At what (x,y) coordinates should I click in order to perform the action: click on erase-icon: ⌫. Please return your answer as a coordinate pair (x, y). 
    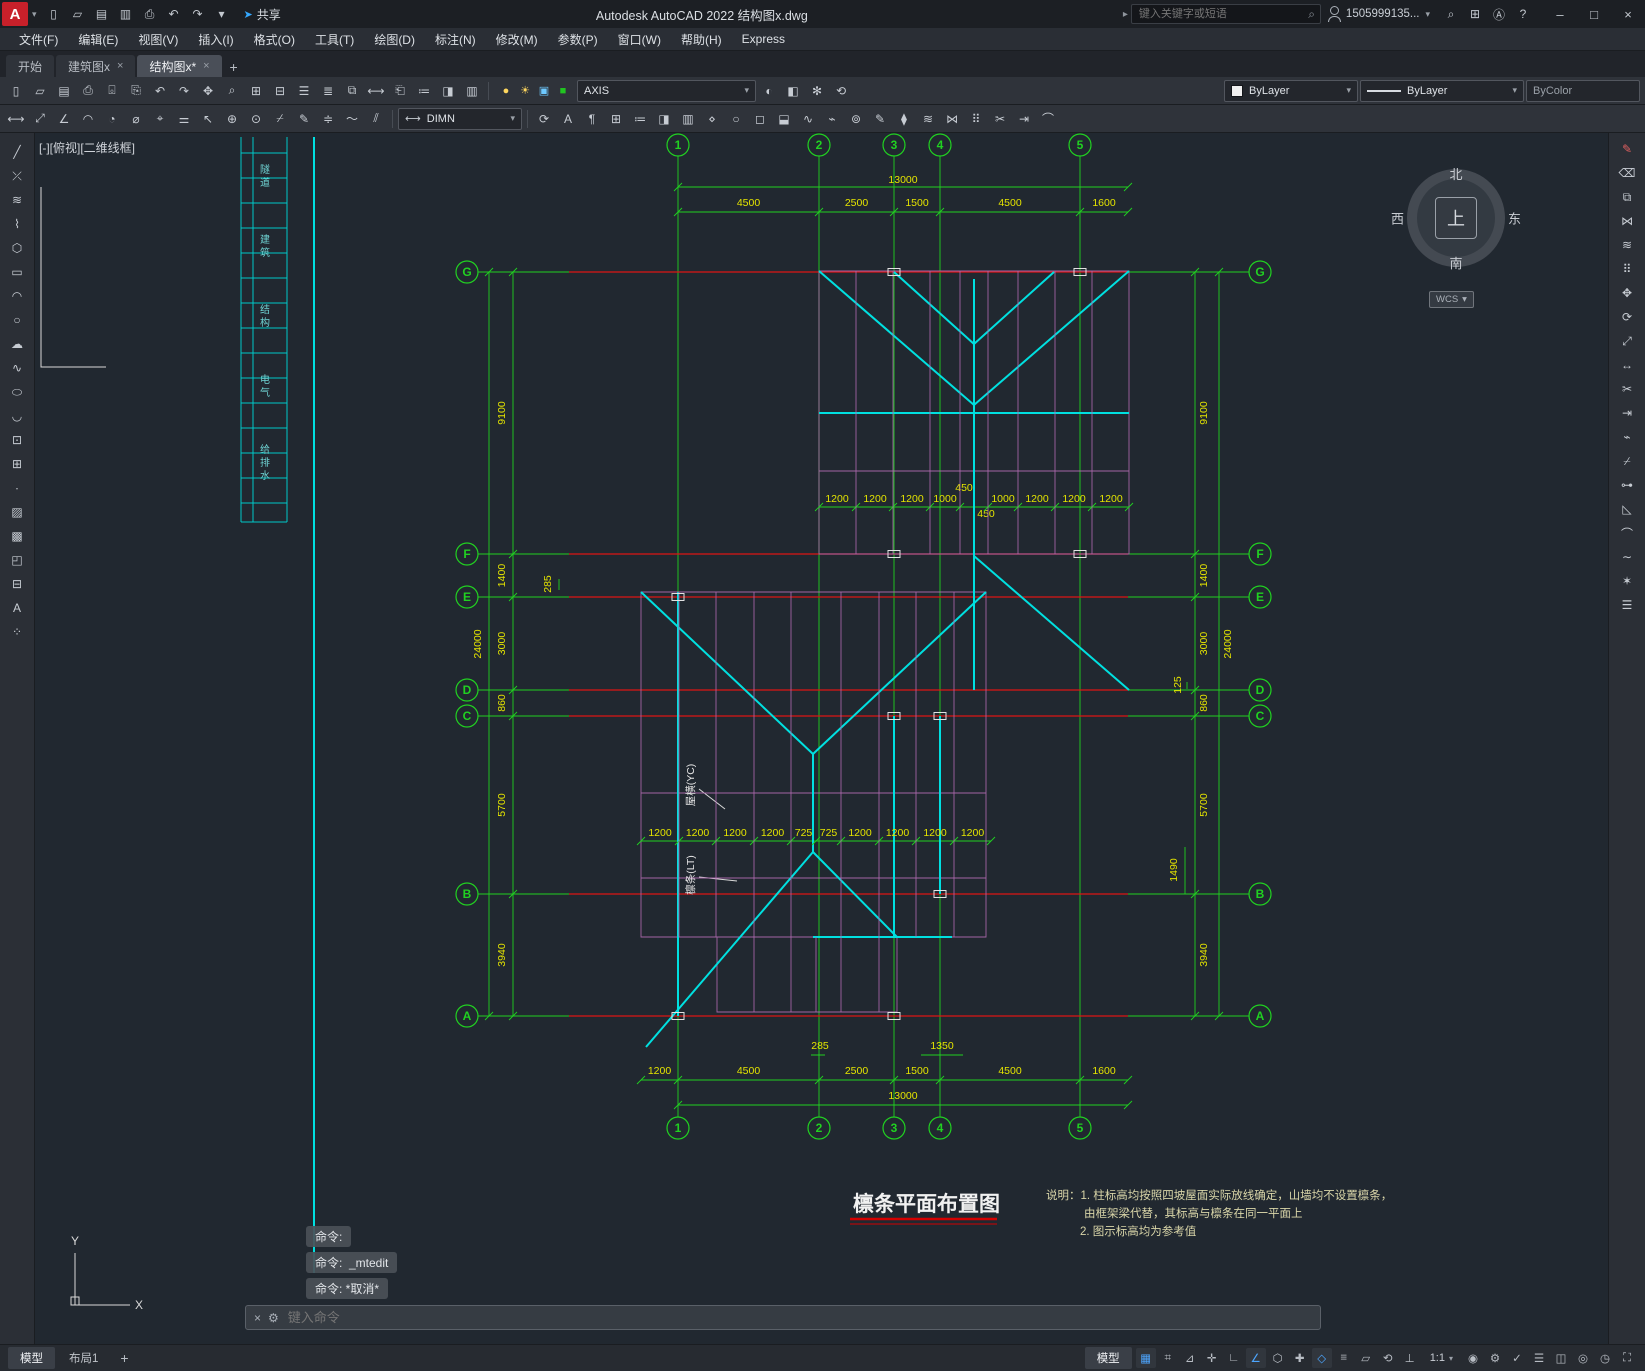
    Looking at the image, I should click on (1627, 173).